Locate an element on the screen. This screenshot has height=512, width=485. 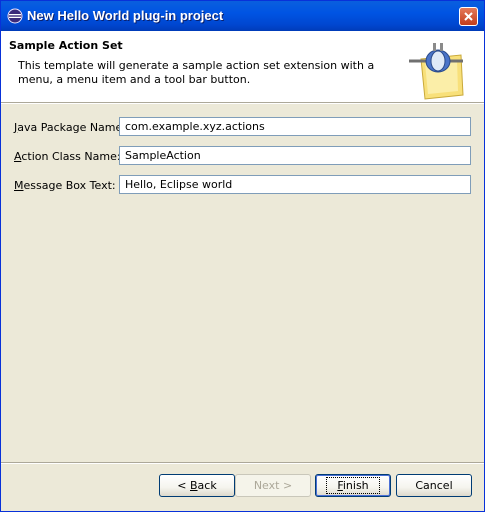
plugin-icon is located at coordinates (436, 70).